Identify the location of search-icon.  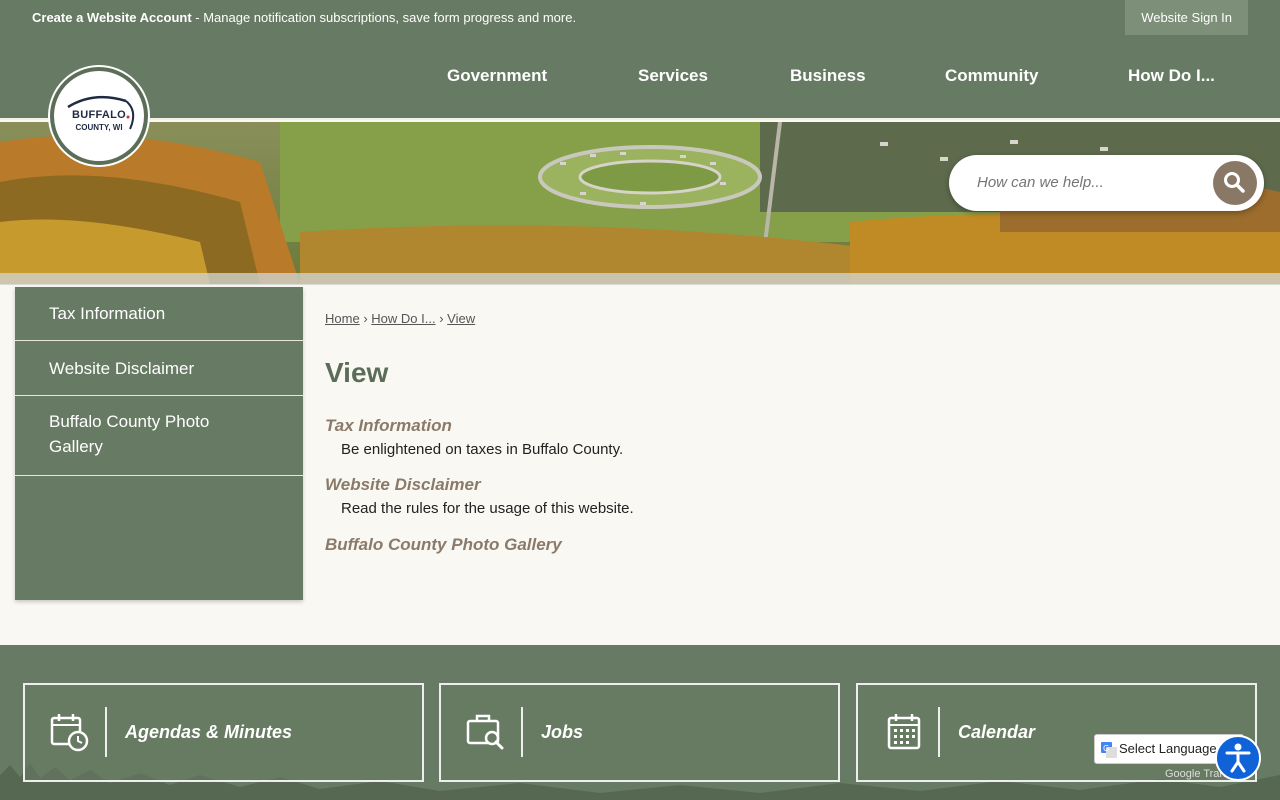
(1234, 182).